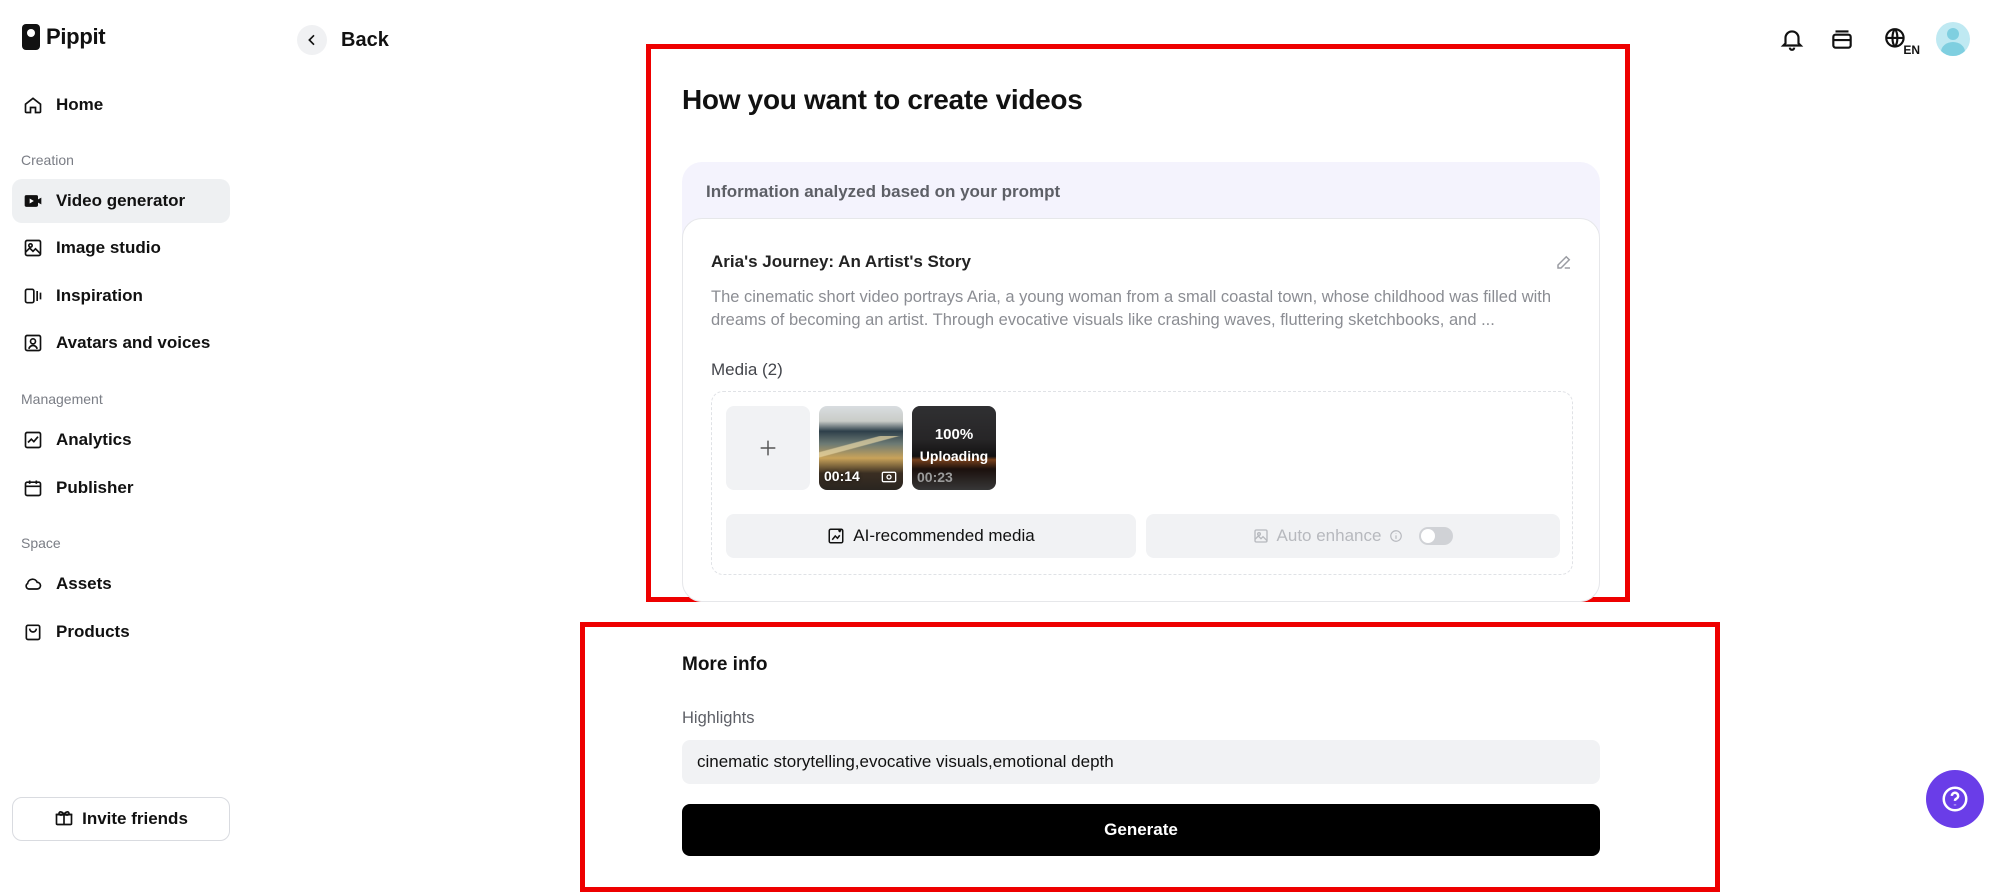 This screenshot has width=2000, height=892. I want to click on upload-progress: 100%, so click(954, 434).